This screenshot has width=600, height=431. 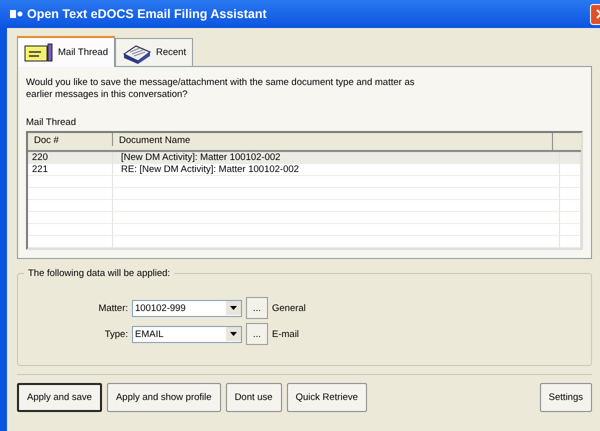 I want to click on dropdown-field: EMAIL, so click(x=187, y=334).